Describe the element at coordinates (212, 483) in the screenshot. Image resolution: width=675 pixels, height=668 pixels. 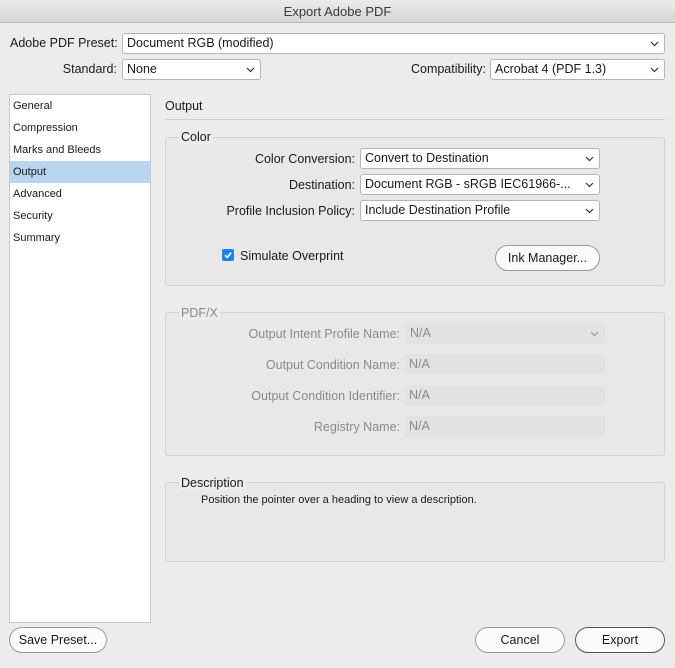
I see `description-title: Description` at that location.